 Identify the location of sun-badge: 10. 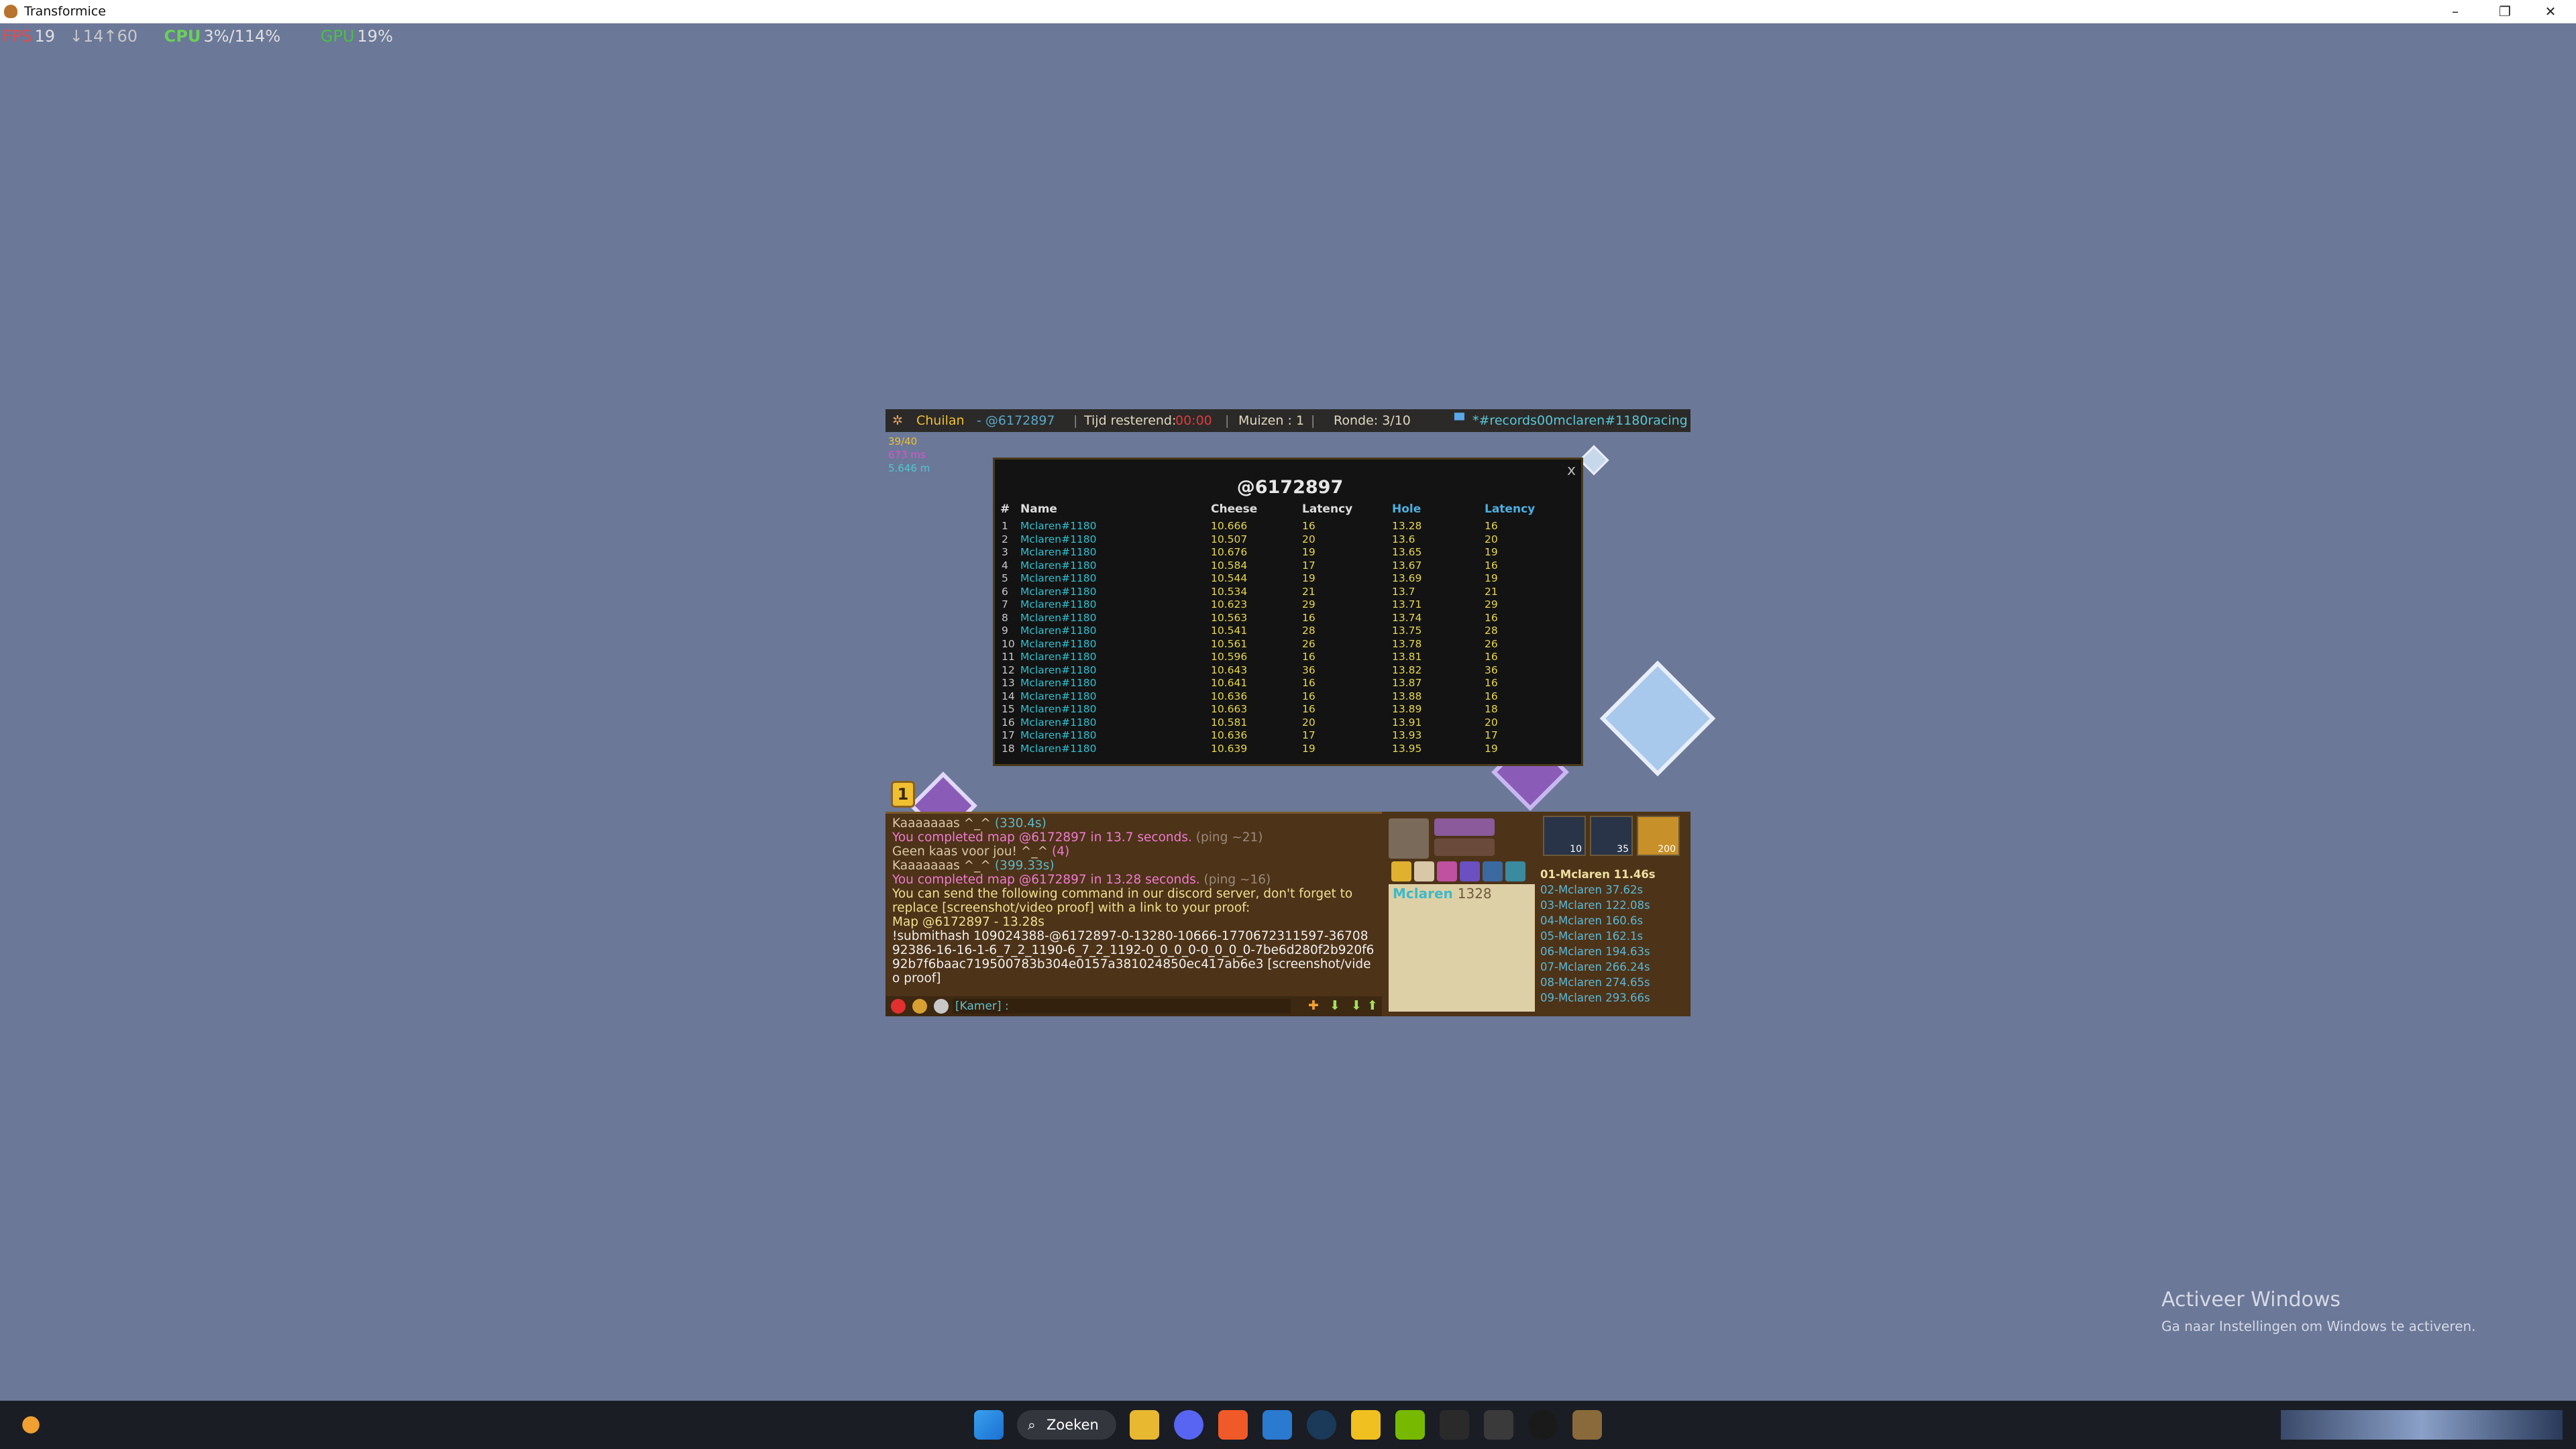
(1564, 836).